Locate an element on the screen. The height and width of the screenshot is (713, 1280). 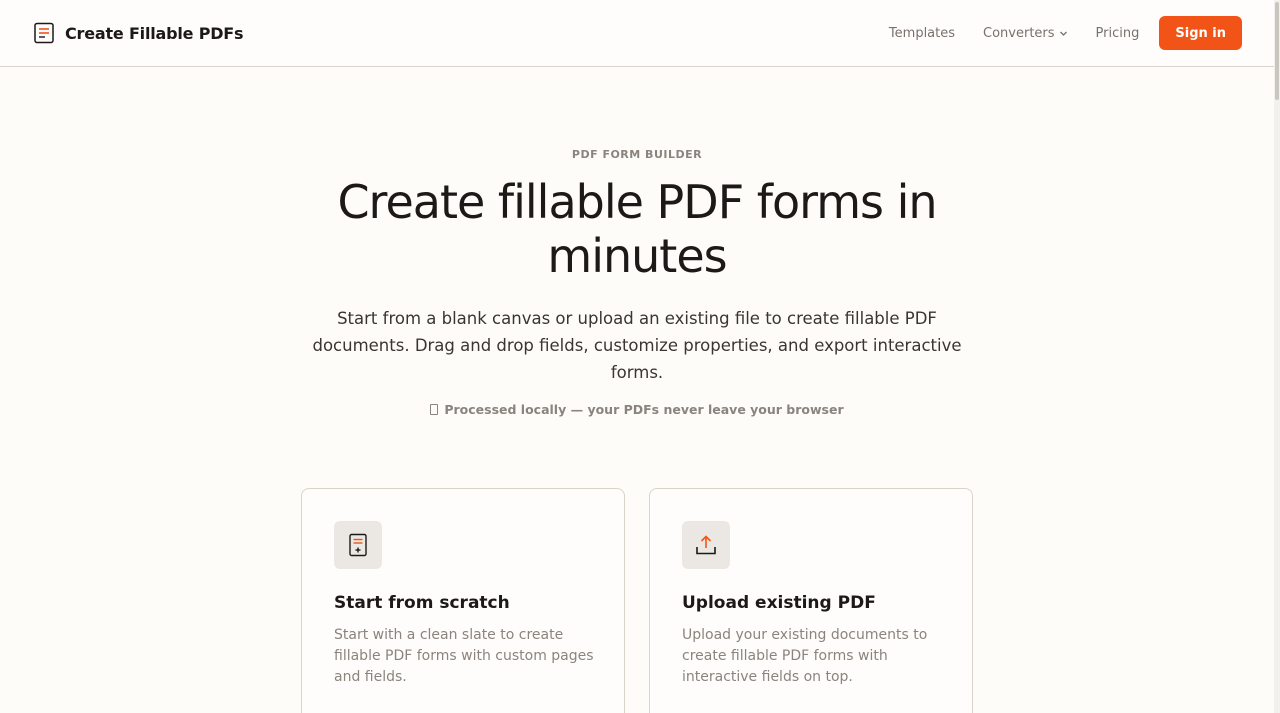
document-plus-icon is located at coordinates (358, 545).